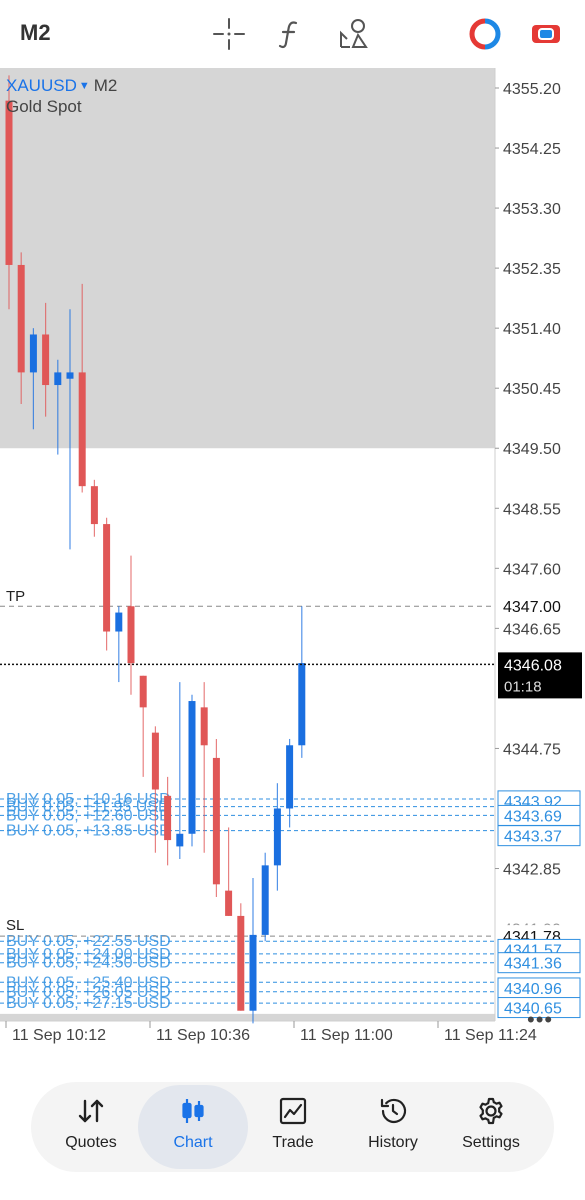  What do you see at coordinates (546, 34) in the screenshot?
I see `account-icon` at bounding box center [546, 34].